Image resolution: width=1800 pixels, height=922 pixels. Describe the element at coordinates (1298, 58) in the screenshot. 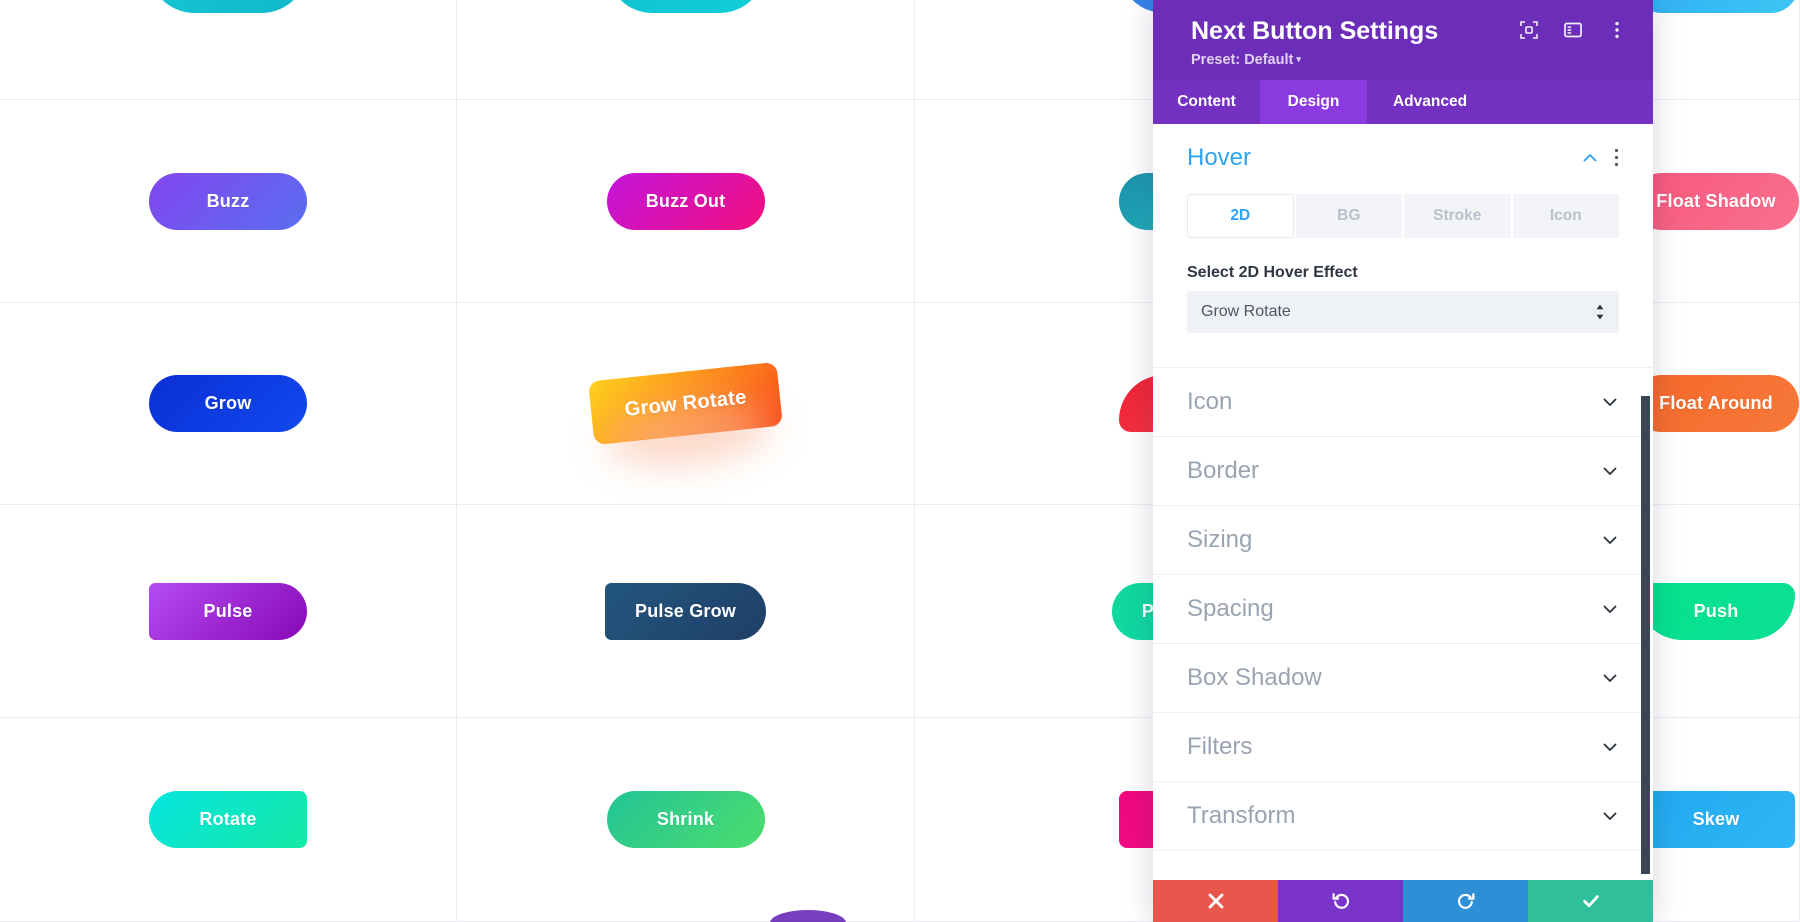

I see `chevron-down-icon: ▾` at that location.